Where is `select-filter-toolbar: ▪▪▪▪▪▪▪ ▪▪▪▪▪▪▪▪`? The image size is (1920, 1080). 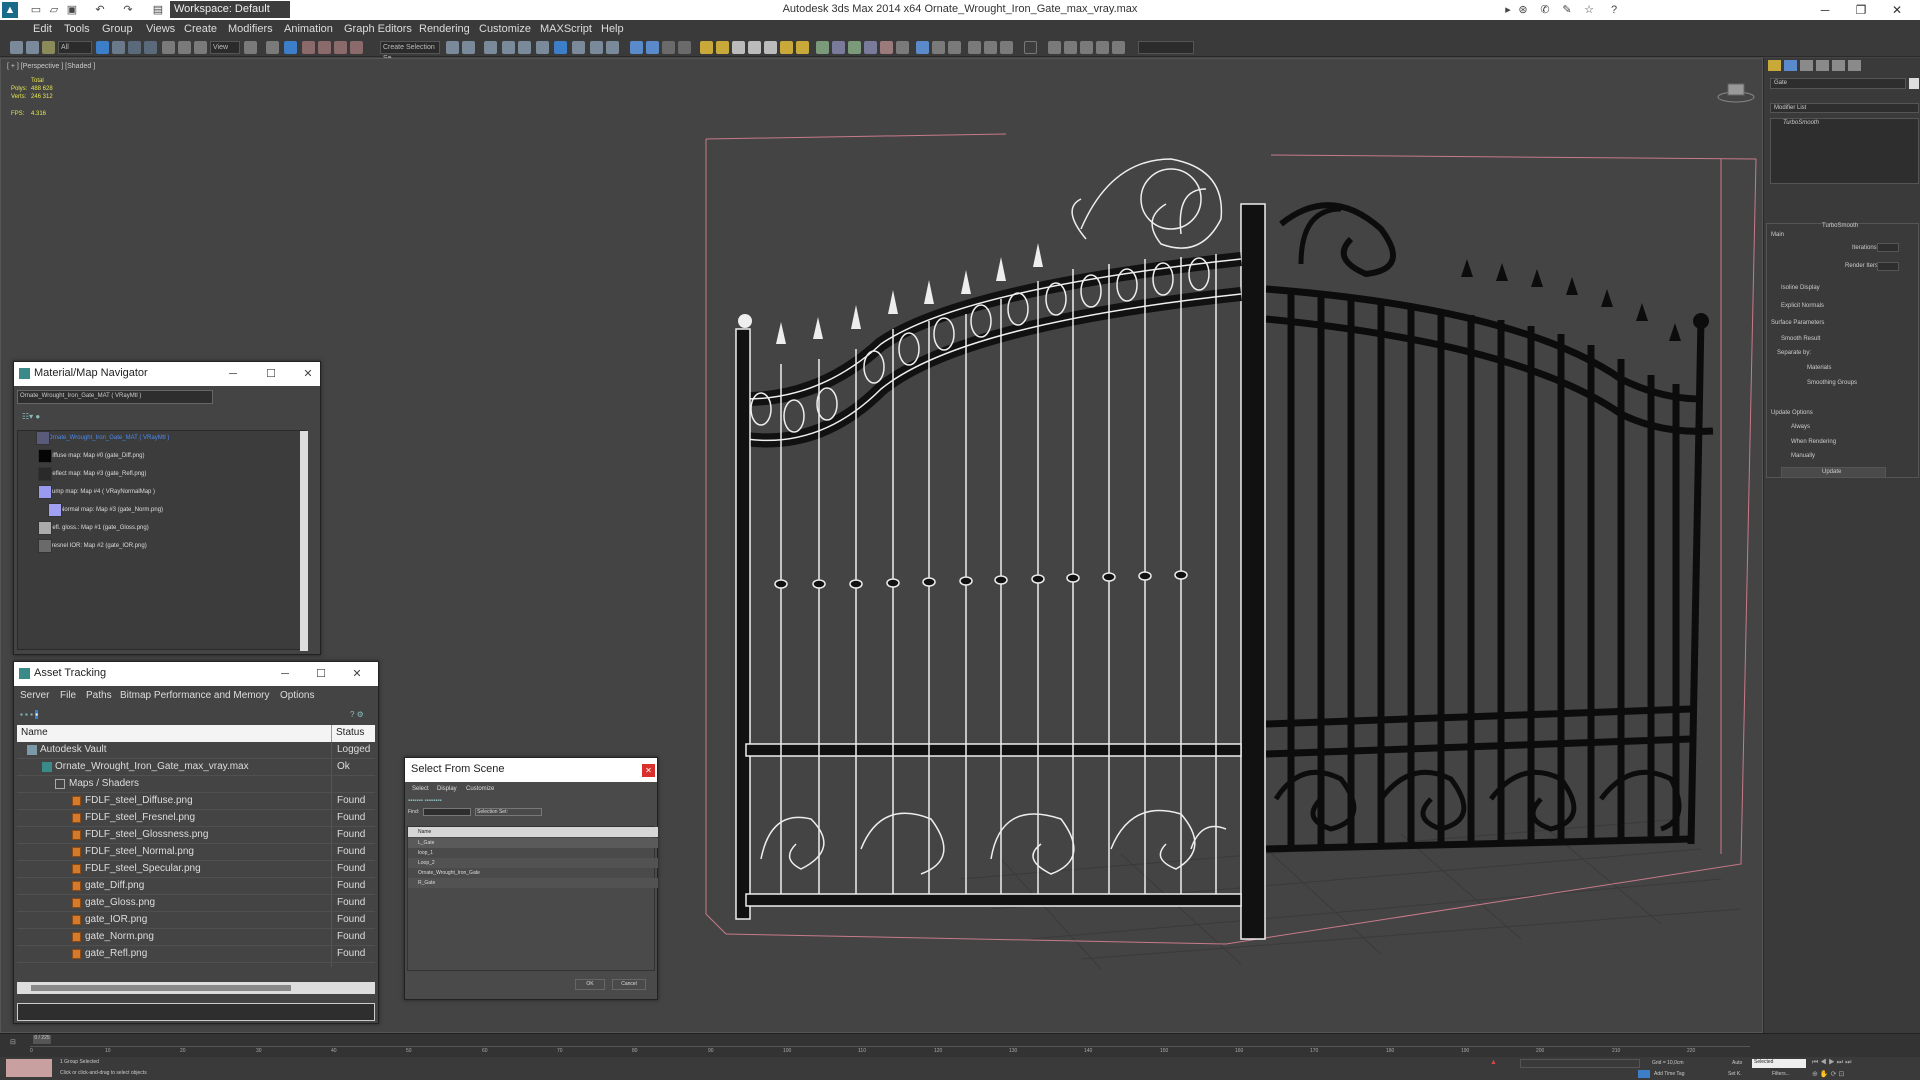 select-filter-toolbar: ▪▪▪▪▪▪▪ ▪▪▪▪▪▪▪▪ is located at coordinates (515, 802).